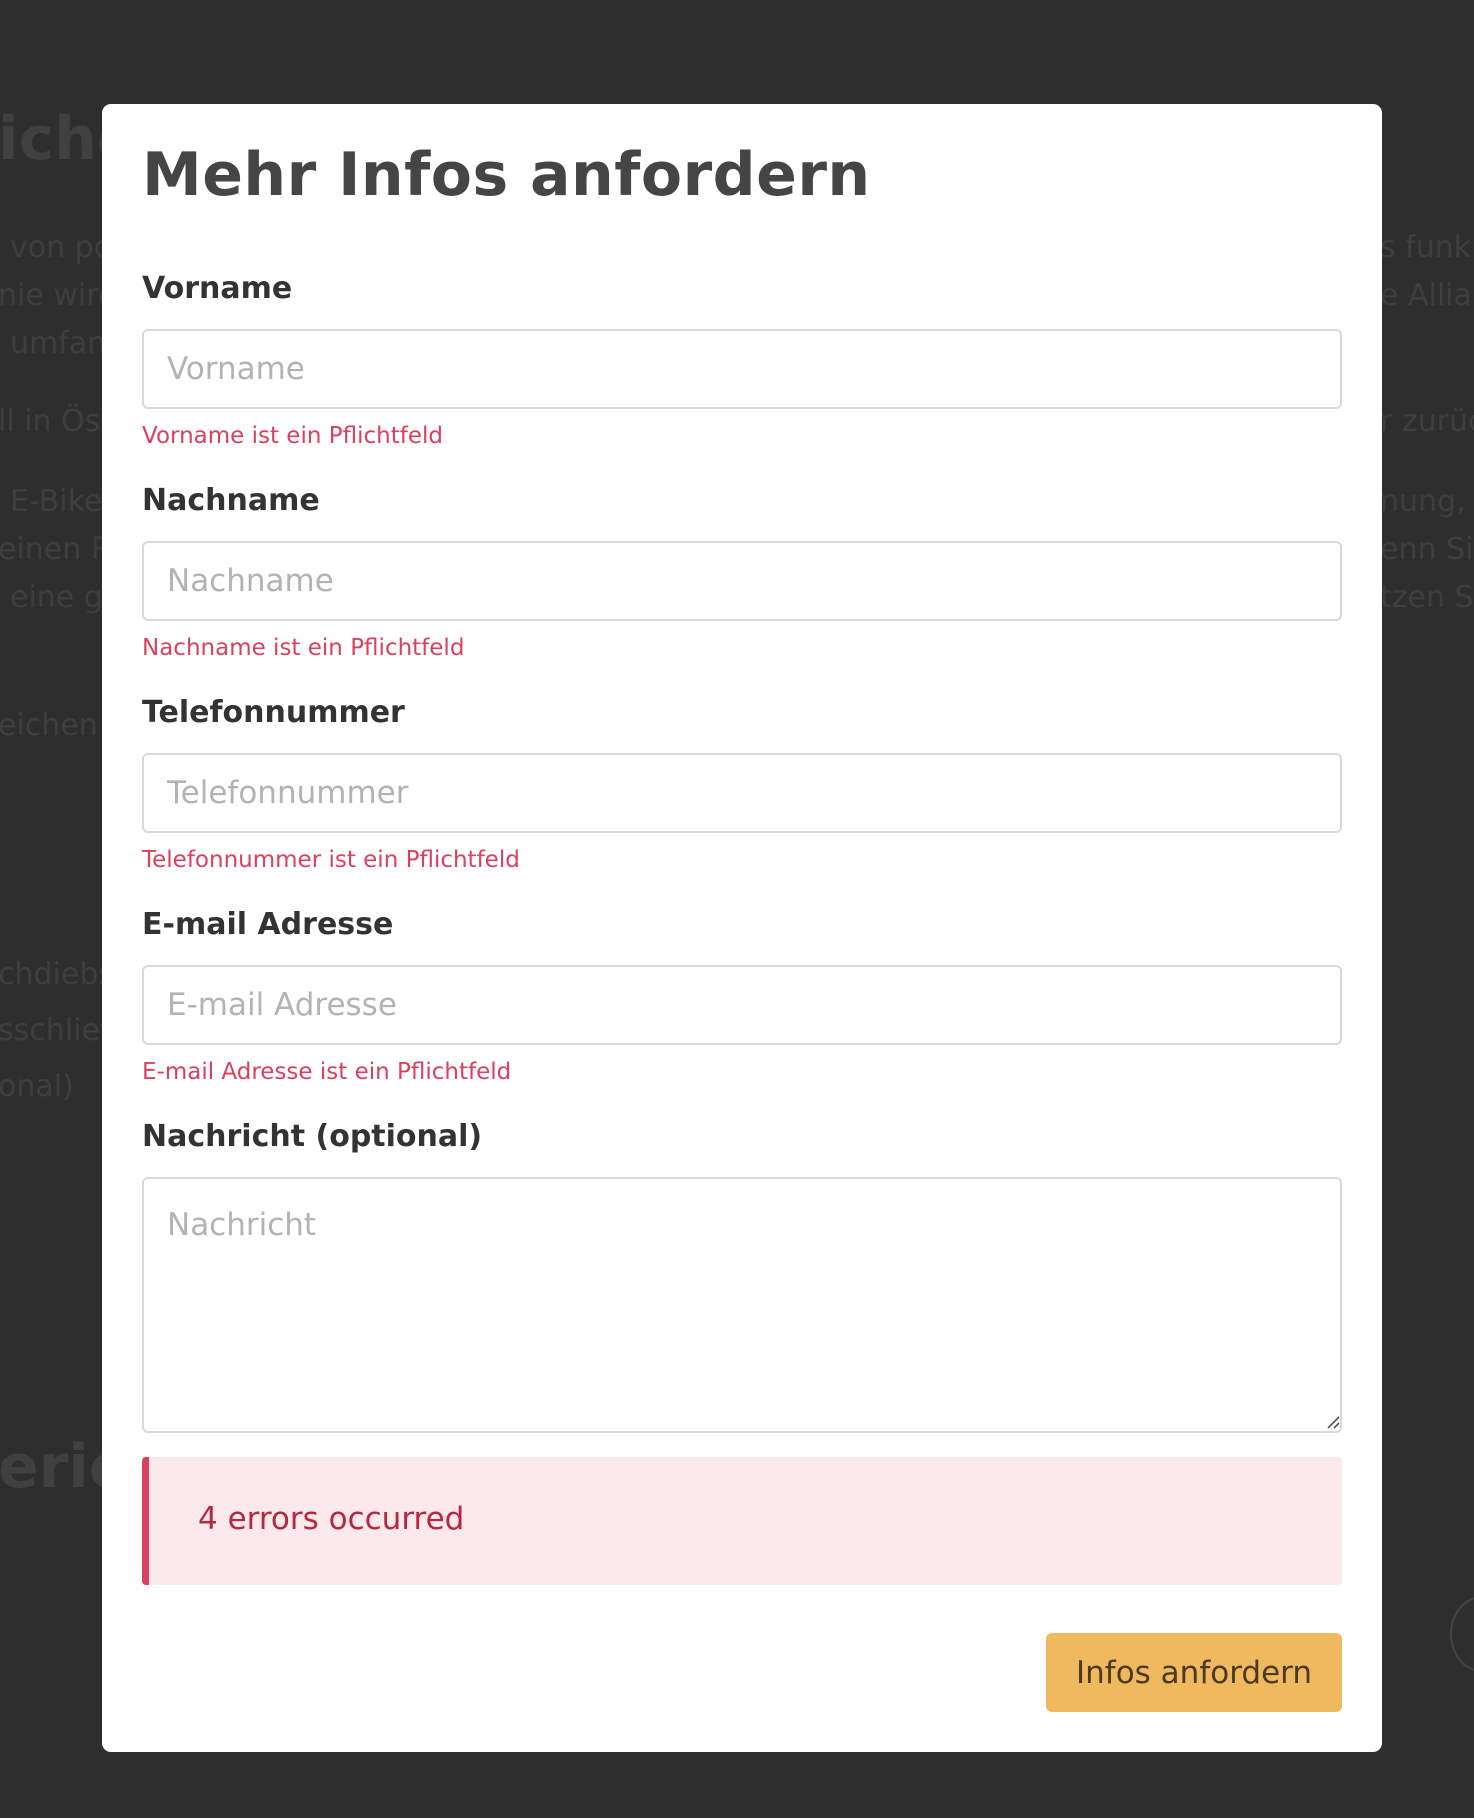 Image resolution: width=1474 pixels, height=1818 pixels. Describe the element at coordinates (742, 793) in the screenshot. I see `telefon-input` at that location.